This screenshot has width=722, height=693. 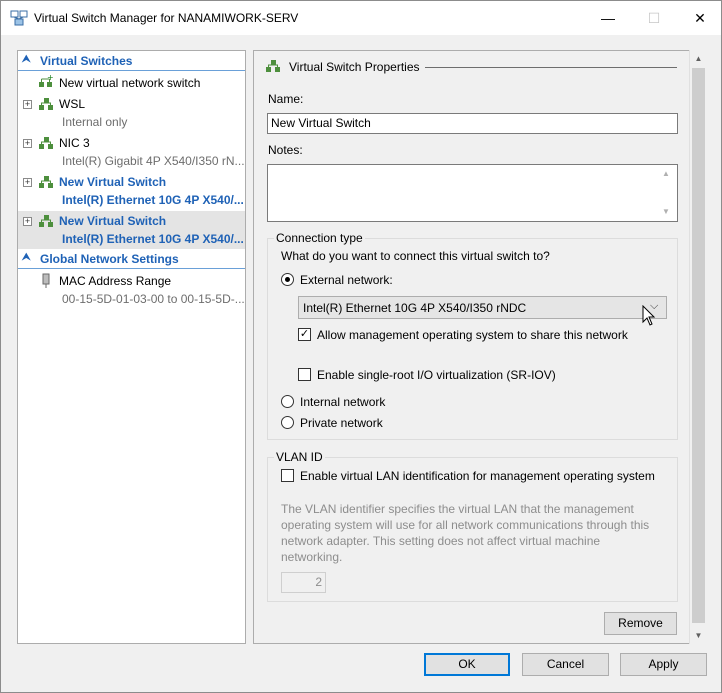 I want to click on allow-management-checkbox: ✓, so click(x=304, y=334).